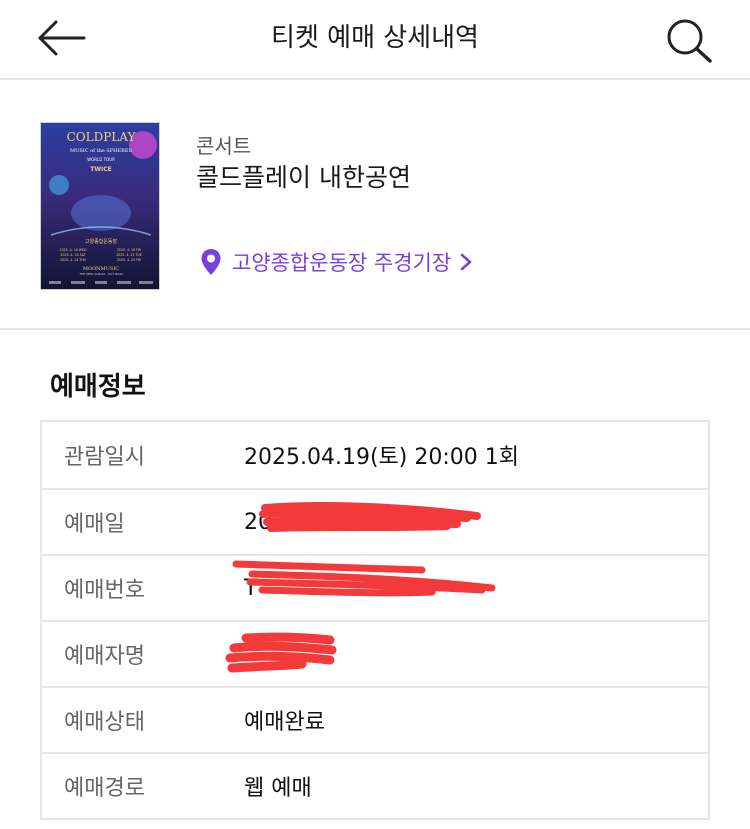 The image size is (750, 829). Describe the element at coordinates (284, 722) in the screenshot. I see `info-value: 예매완료` at that location.